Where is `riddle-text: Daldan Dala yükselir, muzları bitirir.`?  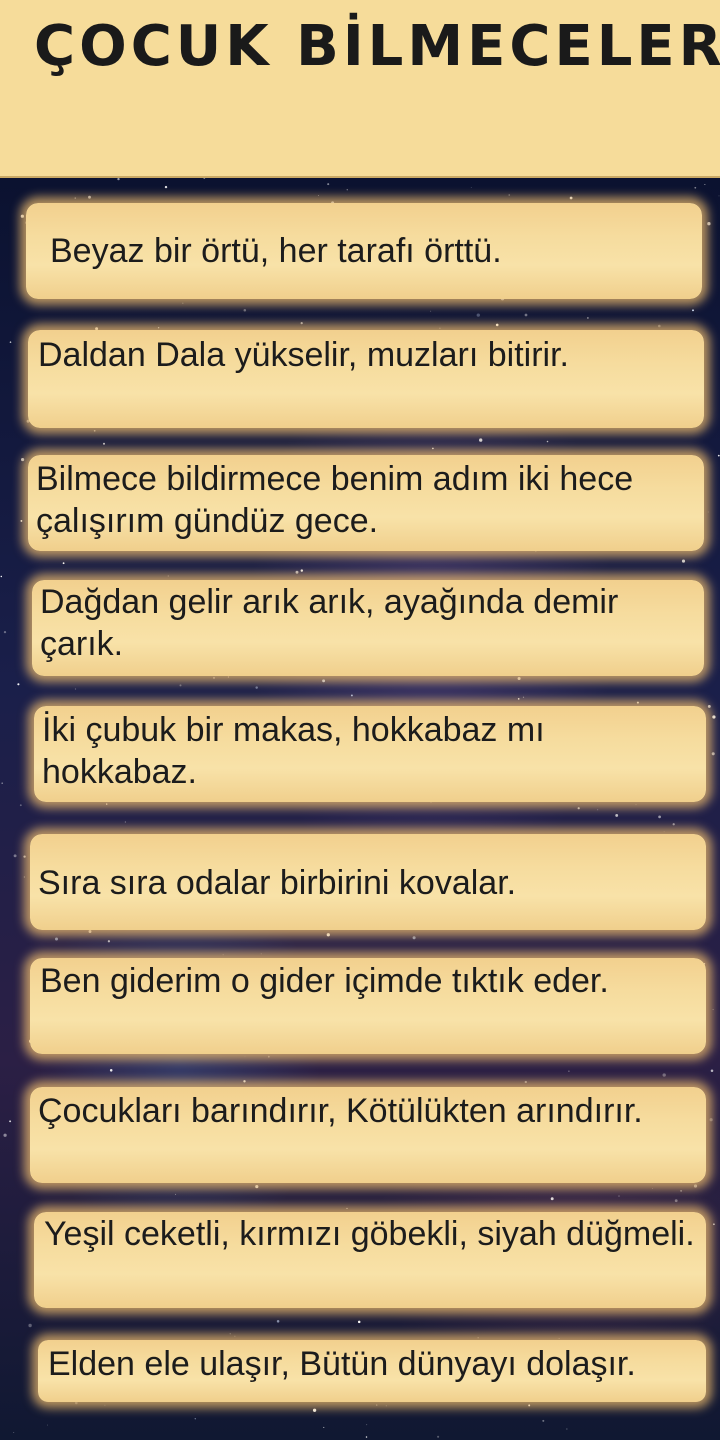
riddle-text: Daldan Dala yükselir, muzları bitirir. is located at coordinates (303, 355).